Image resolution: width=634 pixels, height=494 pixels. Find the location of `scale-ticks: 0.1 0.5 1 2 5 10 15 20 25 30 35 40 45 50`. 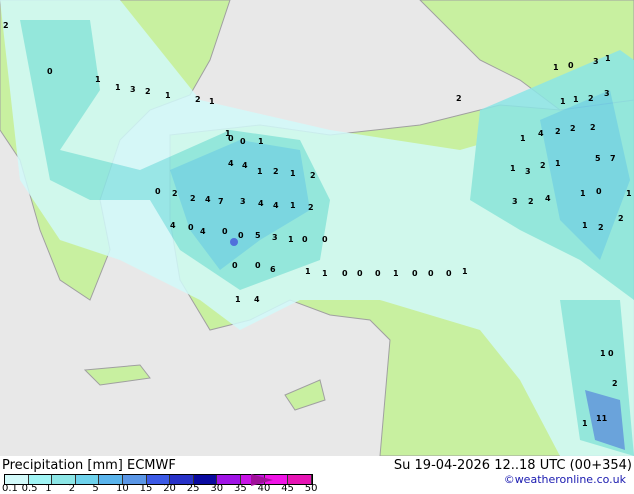

scale-ticks: 0.1 0.5 1 2 5 10 15 20 25 30 35 40 45 50 is located at coordinates (170, 488).